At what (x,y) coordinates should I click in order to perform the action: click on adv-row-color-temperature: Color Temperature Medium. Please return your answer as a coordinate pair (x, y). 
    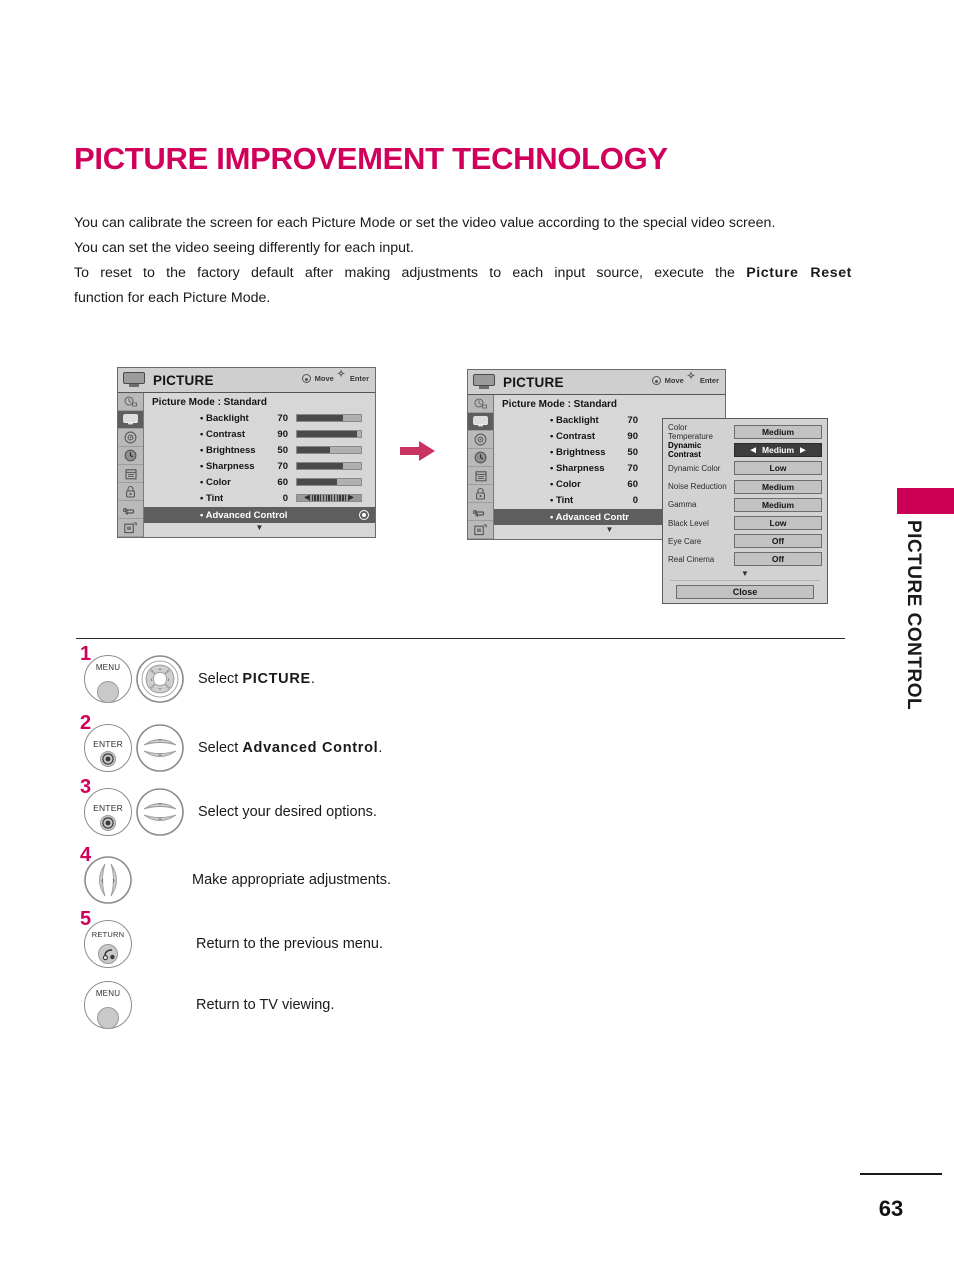
    Looking at the image, I should click on (745, 432).